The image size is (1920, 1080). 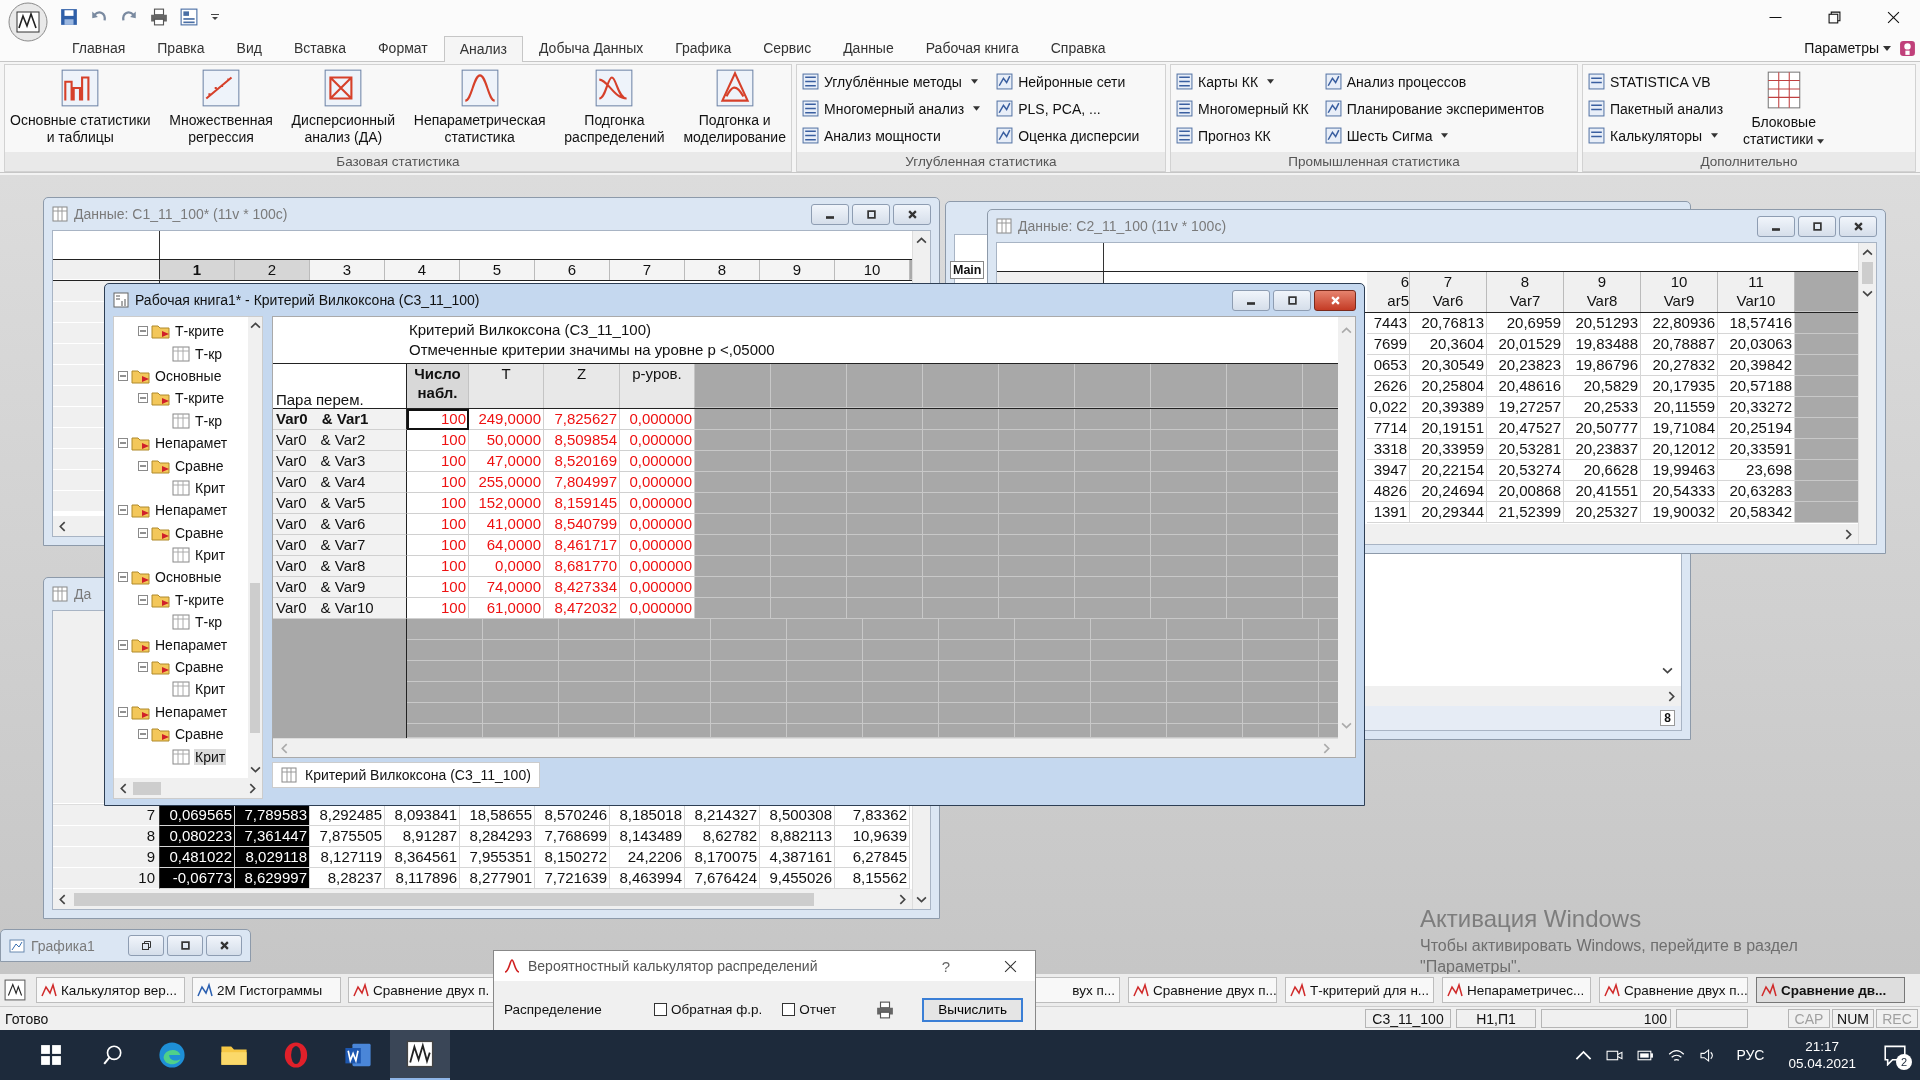 I want to click on column-header: 8, so click(x=722, y=270).